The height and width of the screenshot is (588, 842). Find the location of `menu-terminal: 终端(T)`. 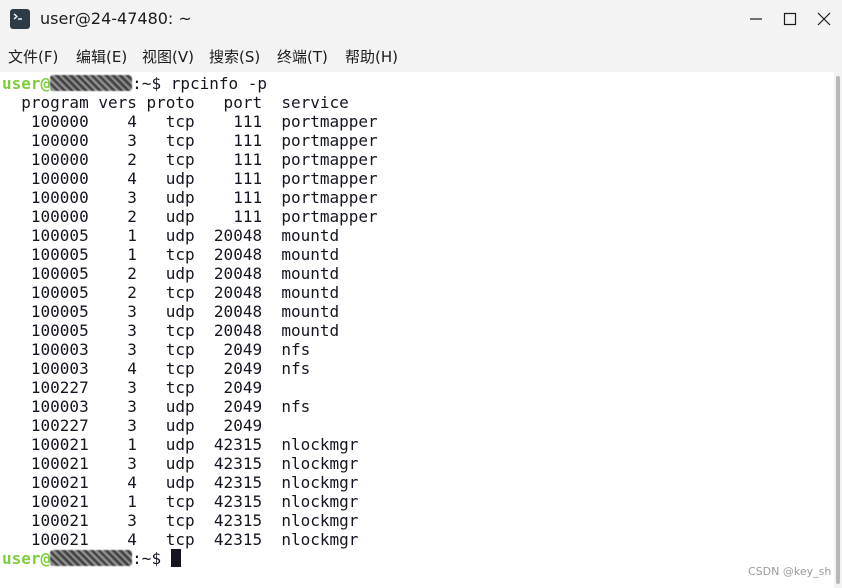

menu-terminal: 终端(T) is located at coordinates (302, 56).